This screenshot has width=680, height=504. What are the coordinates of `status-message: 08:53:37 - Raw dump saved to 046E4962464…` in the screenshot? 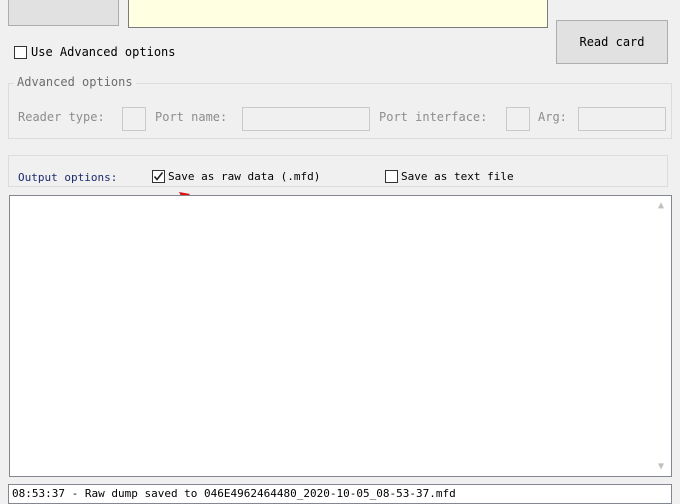 It's located at (234, 493).